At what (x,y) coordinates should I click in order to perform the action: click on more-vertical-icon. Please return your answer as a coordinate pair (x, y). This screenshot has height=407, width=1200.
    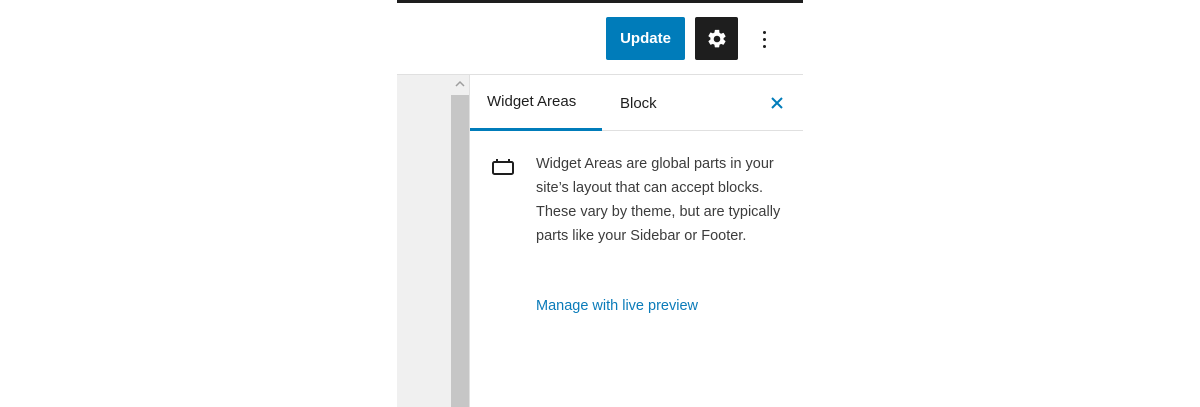
    Looking at the image, I should click on (764, 32).